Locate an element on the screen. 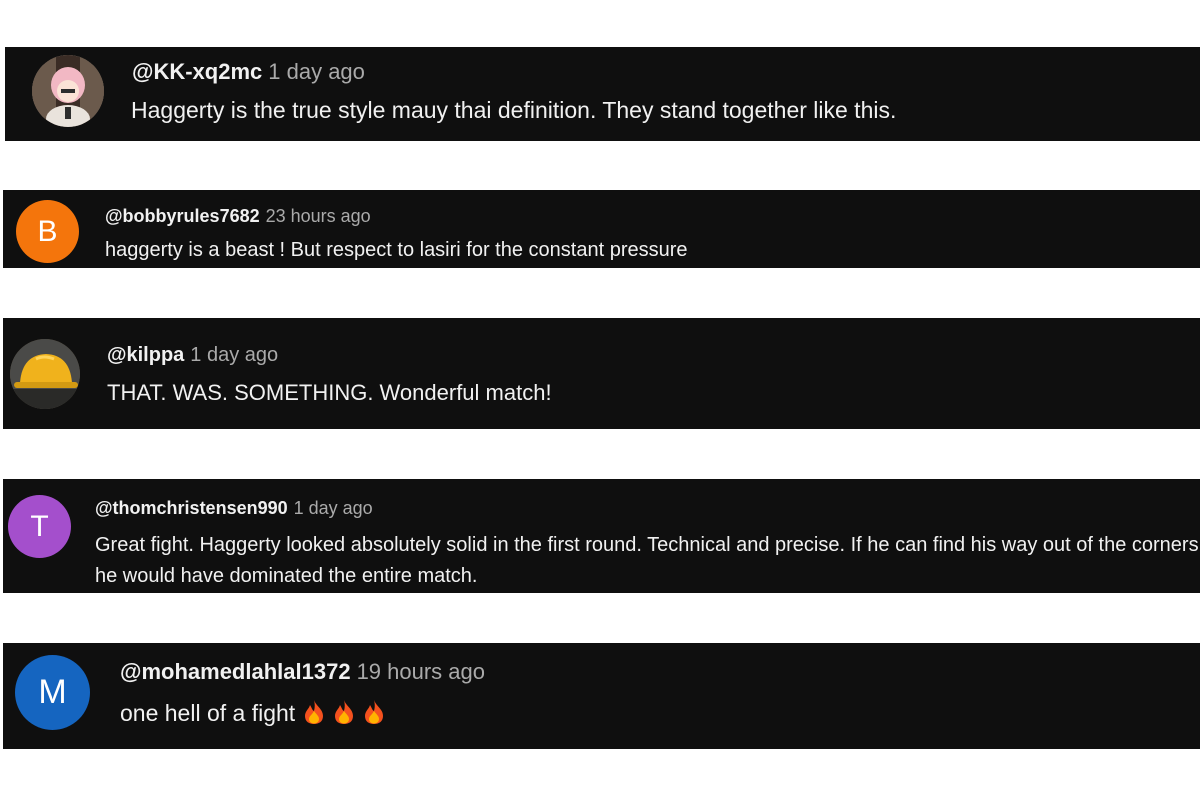 This screenshot has height=800, width=1200. anime-character-avatar-icon is located at coordinates (68, 91).